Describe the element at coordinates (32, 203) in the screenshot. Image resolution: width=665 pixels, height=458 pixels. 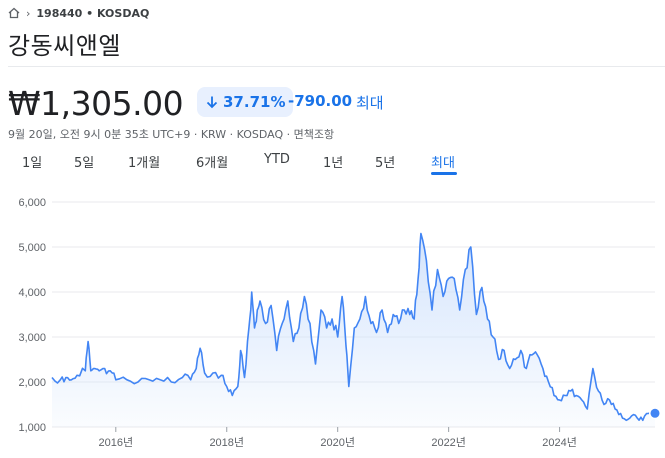
I see `y-tick-label: 6,000` at that location.